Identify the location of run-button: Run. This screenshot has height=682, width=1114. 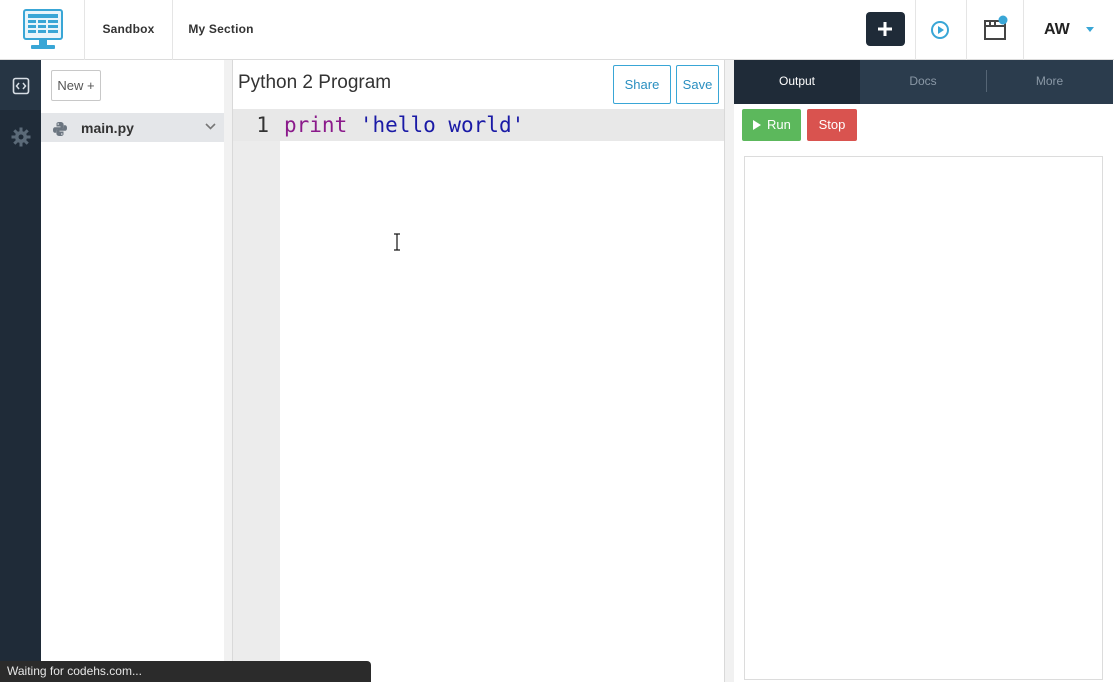
(771, 125).